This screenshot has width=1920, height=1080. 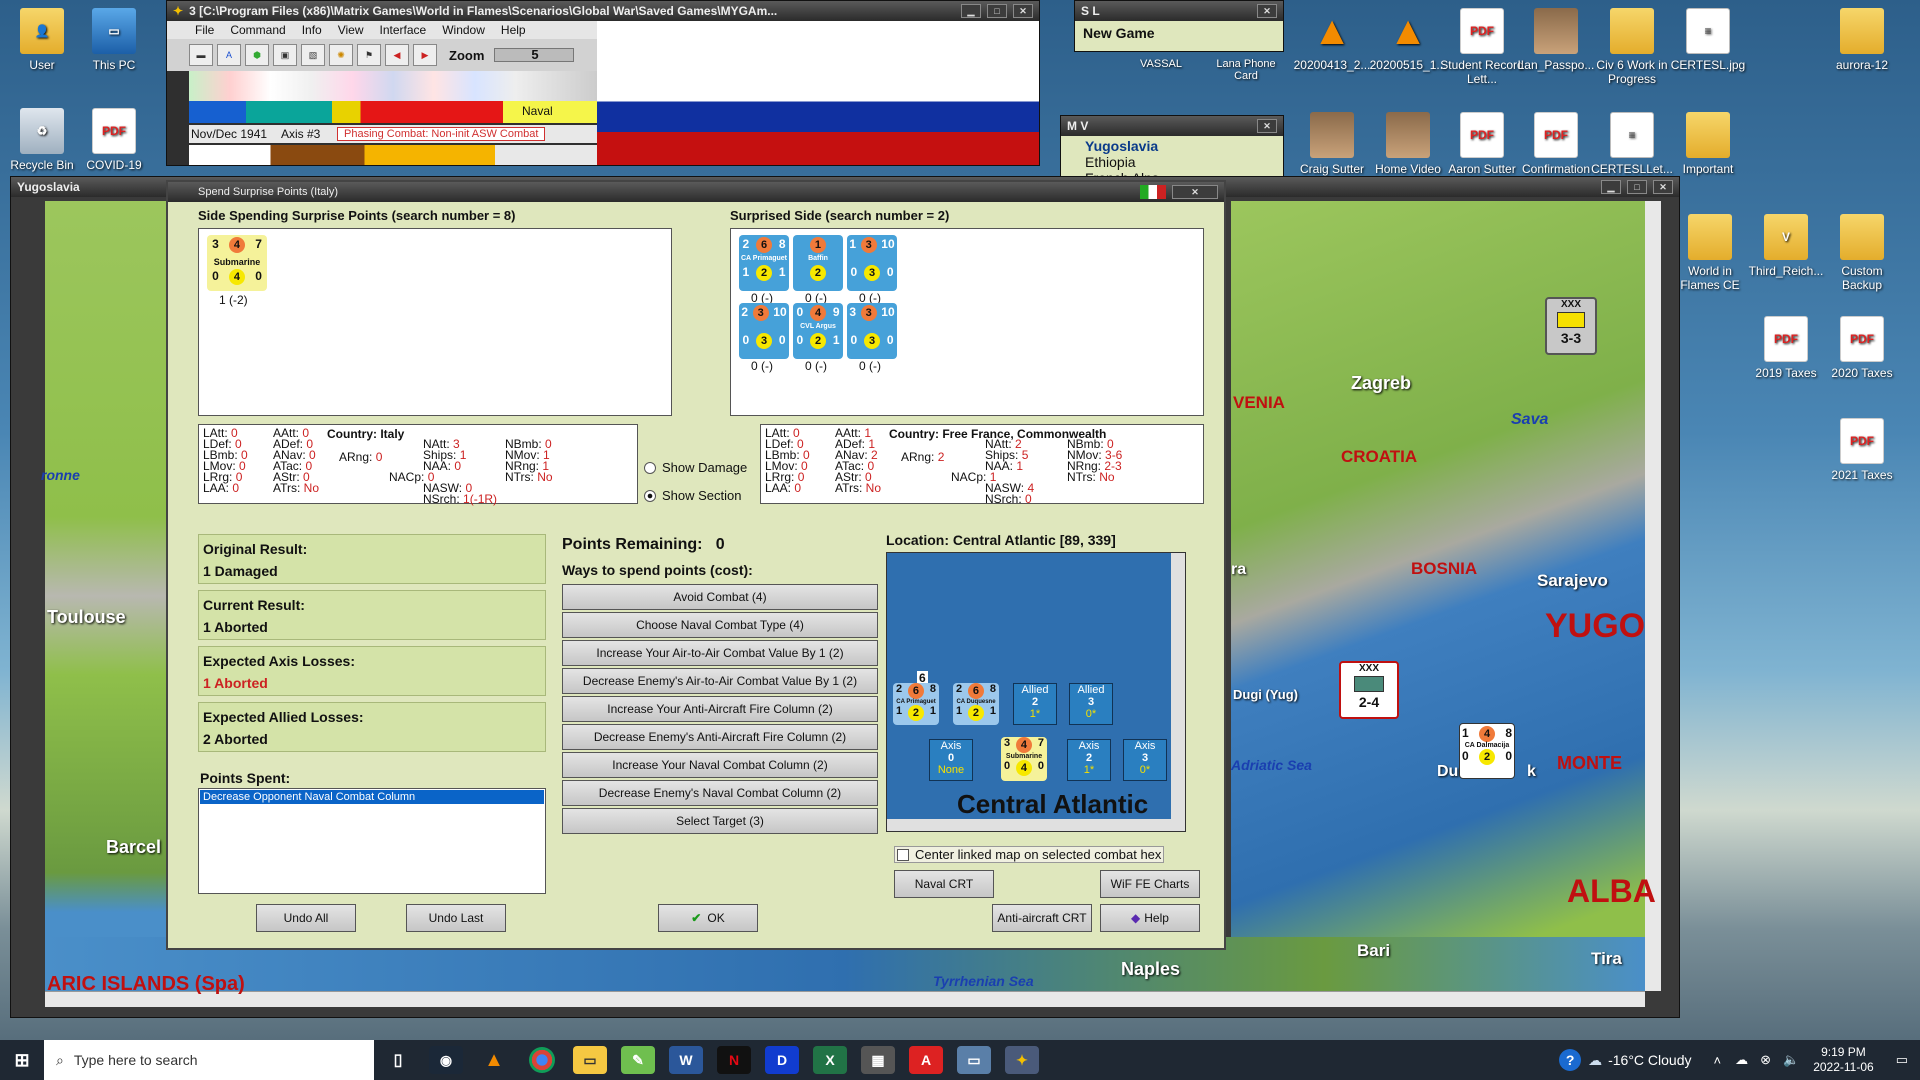 I want to click on show-section-option: Show Section, so click(x=693, y=495).